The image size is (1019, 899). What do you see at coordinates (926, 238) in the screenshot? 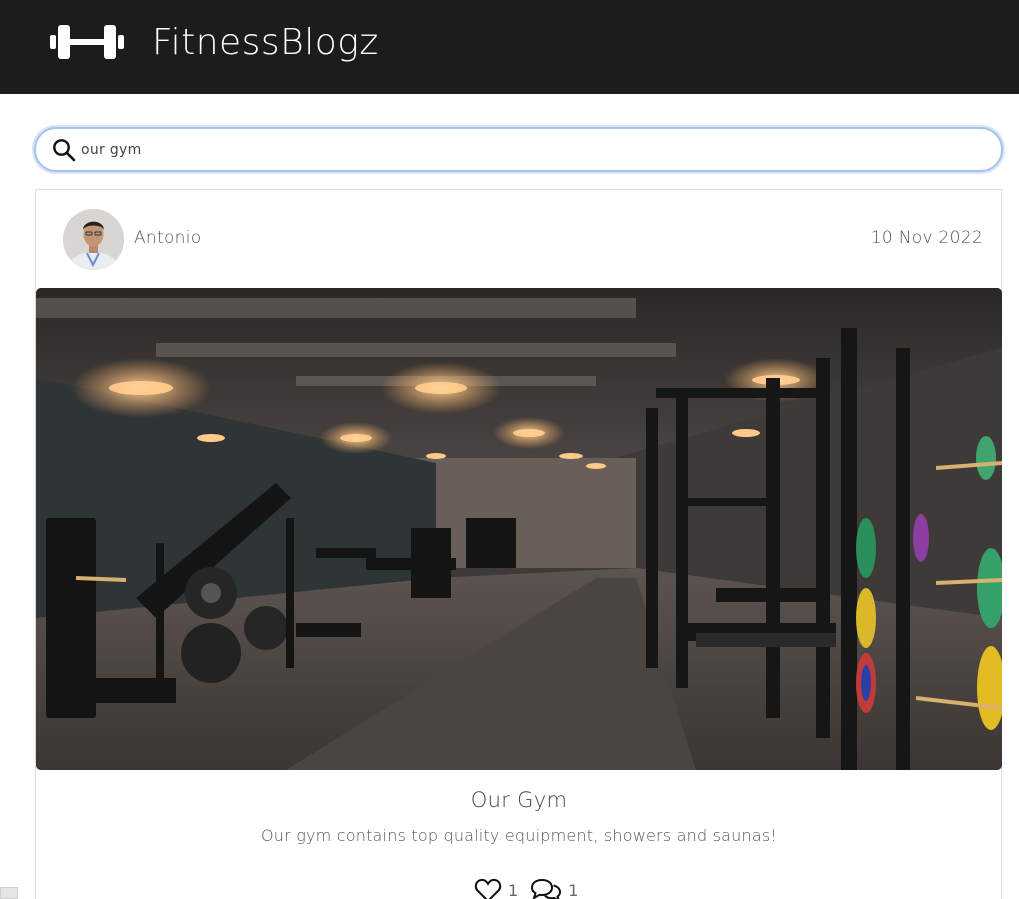
I see `post-date: 10 Nov 2022` at bounding box center [926, 238].